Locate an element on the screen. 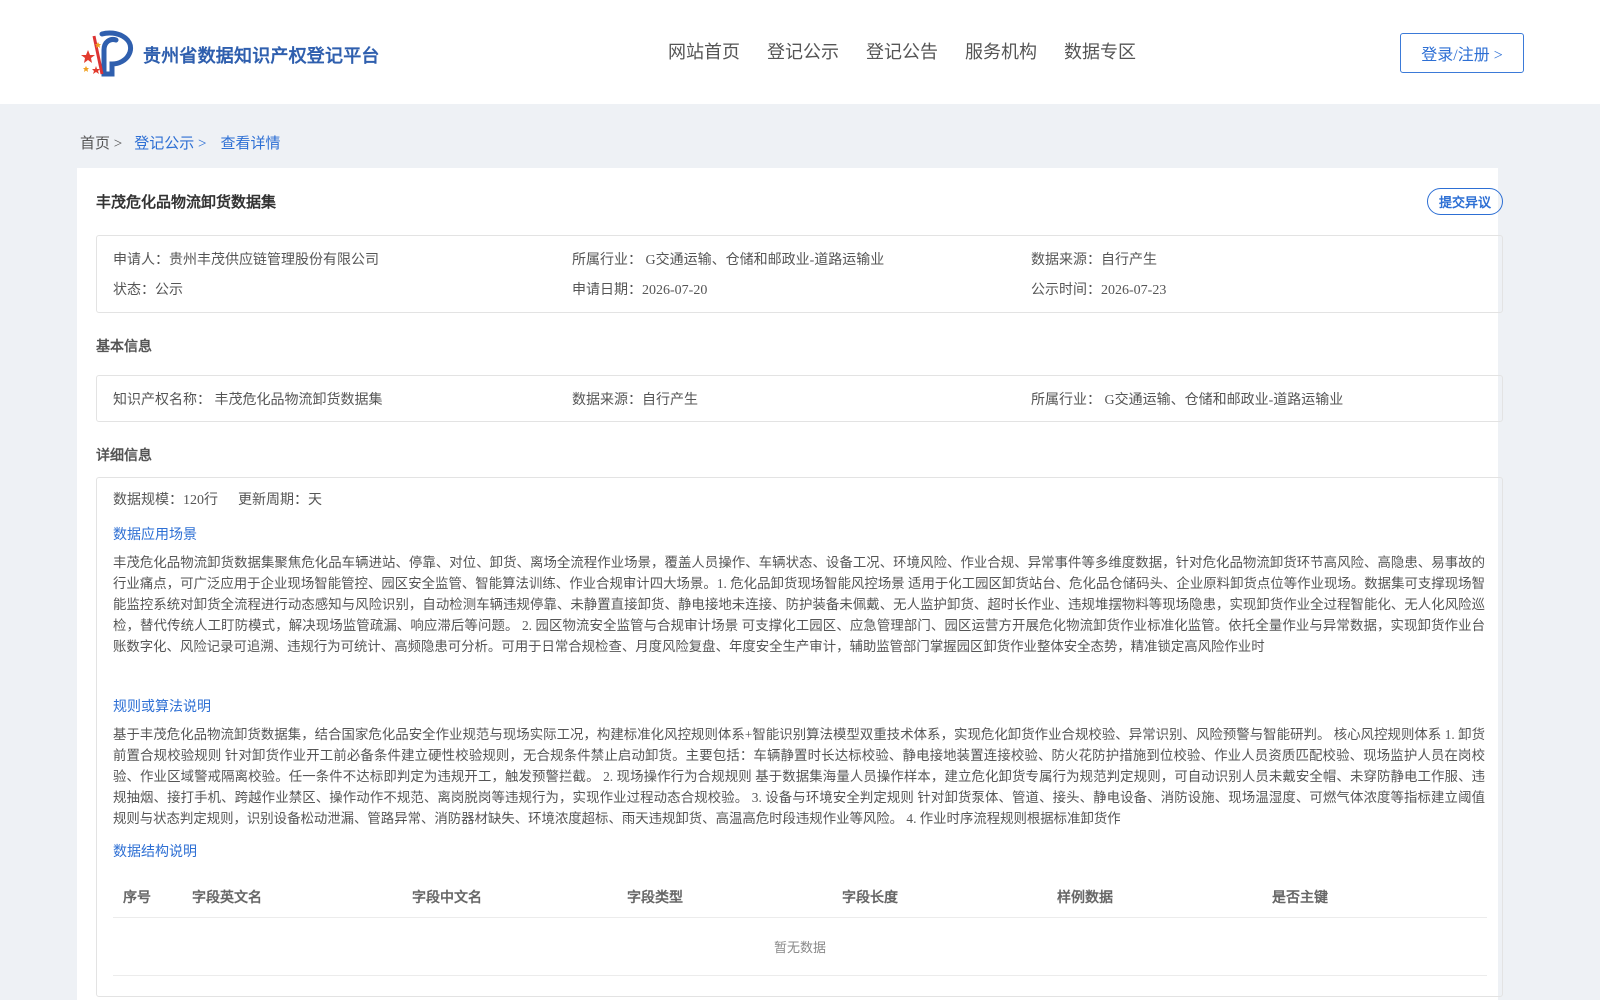 This screenshot has width=1600, height=1000. main-nav: 网站首页 登记公示 登记公告 服务机构 数据专区 is located at coordinates (915, 51).